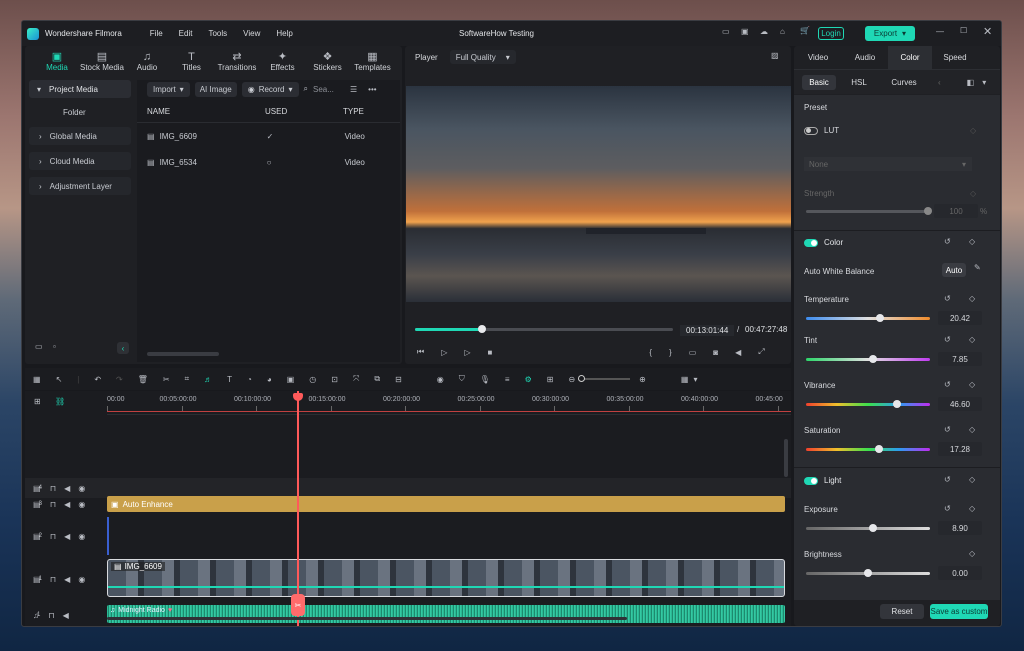 The image size is (1024, 651). What do you see at coordinates (80, 186) in the screenshot?
I see `sidebar-item-adjustment-layer: › Adjustment Layer` at bounding box center [80, 186].